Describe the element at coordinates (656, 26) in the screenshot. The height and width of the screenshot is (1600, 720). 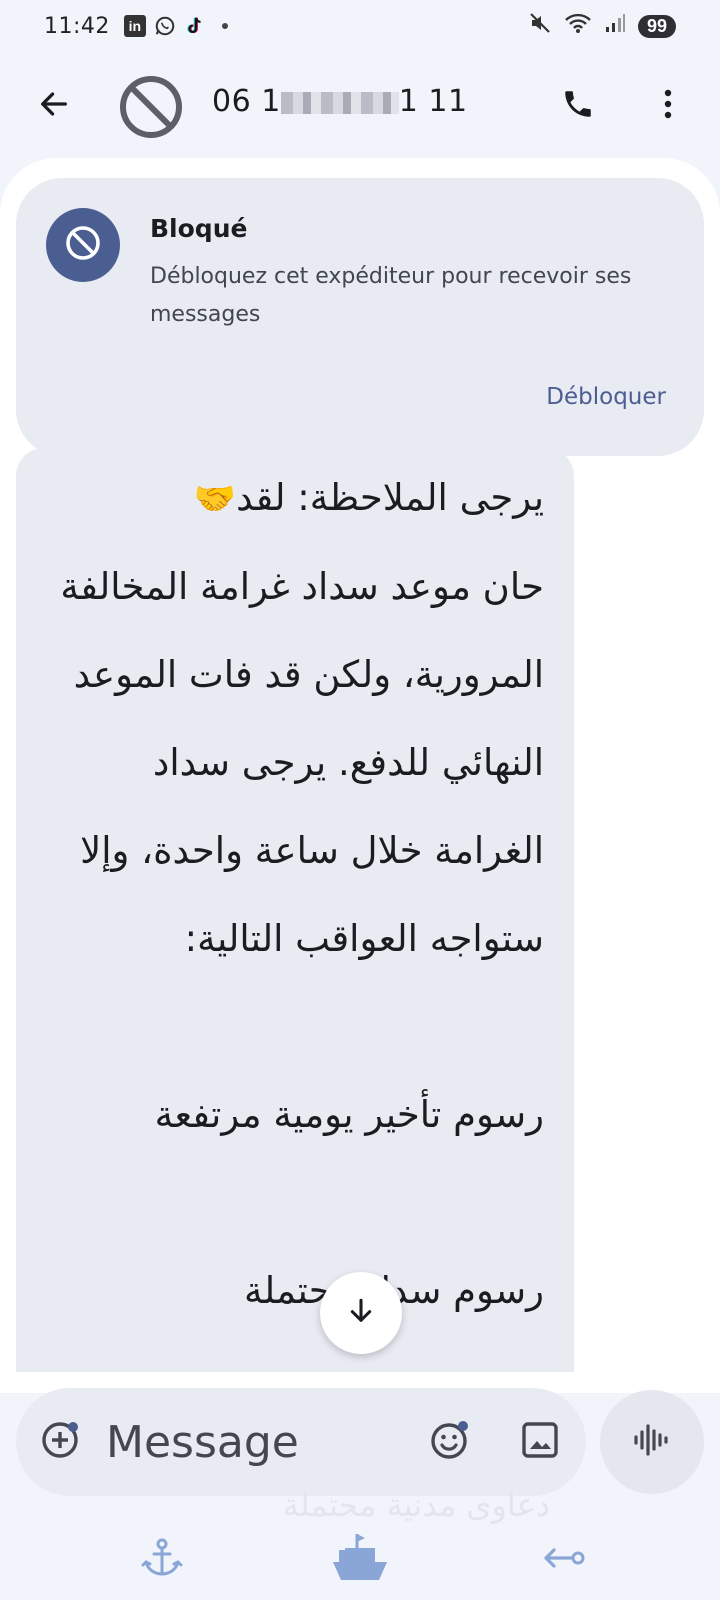
I see `battery-indicator: 99` at that location.